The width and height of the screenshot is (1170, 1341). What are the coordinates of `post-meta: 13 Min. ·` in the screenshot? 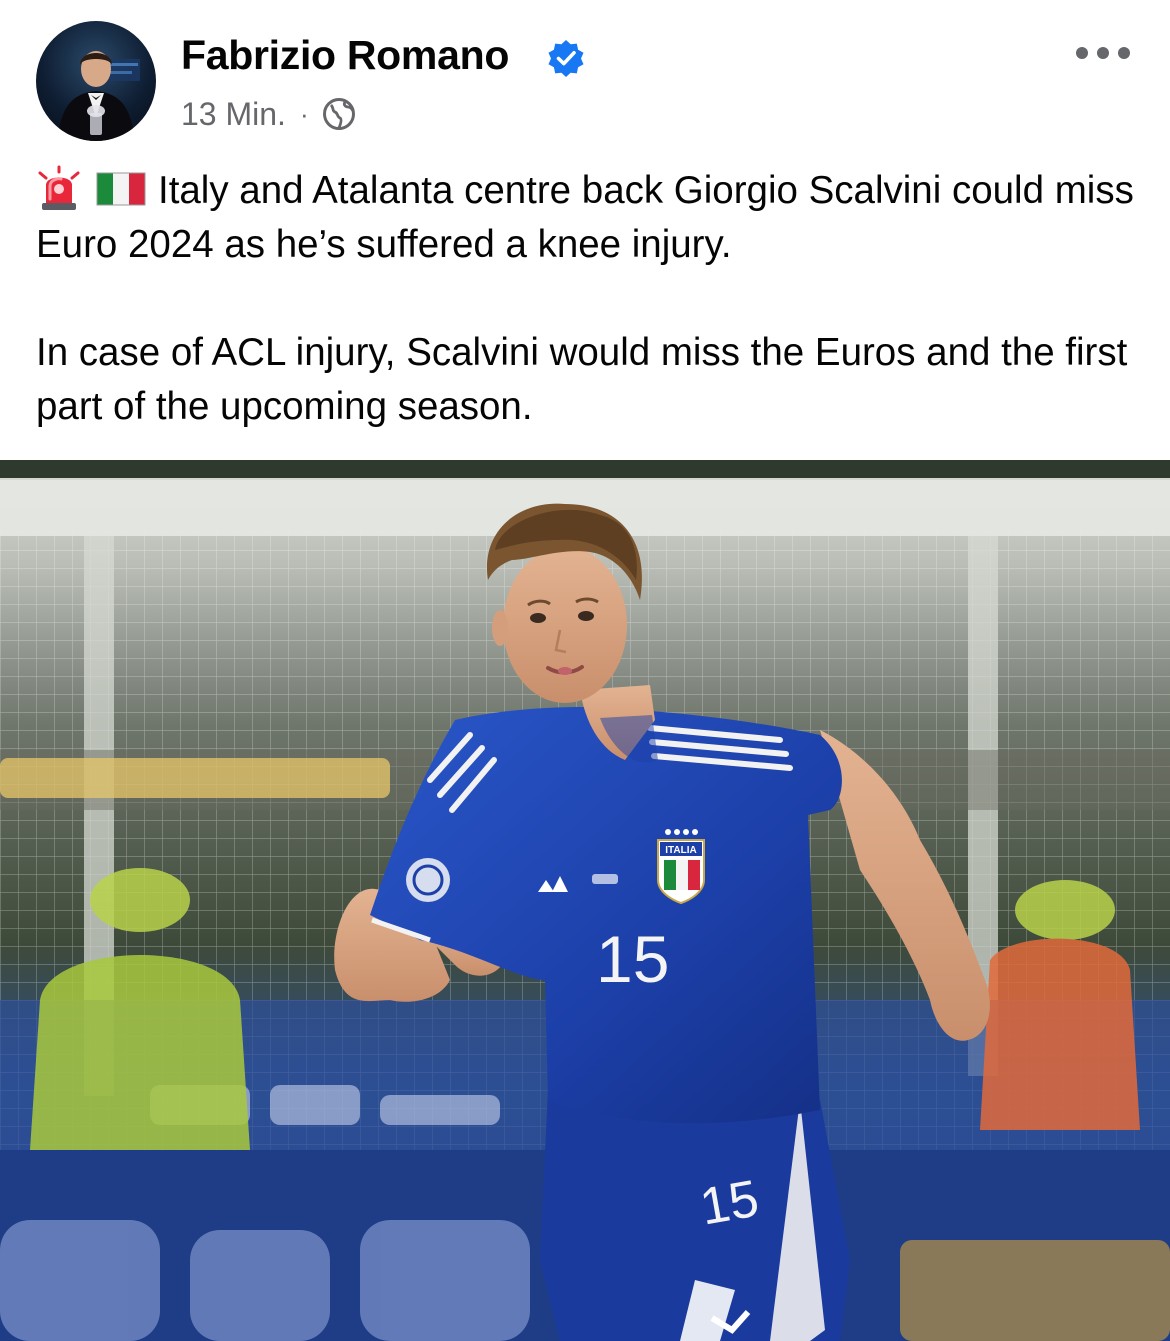 It's located at (269, 114).